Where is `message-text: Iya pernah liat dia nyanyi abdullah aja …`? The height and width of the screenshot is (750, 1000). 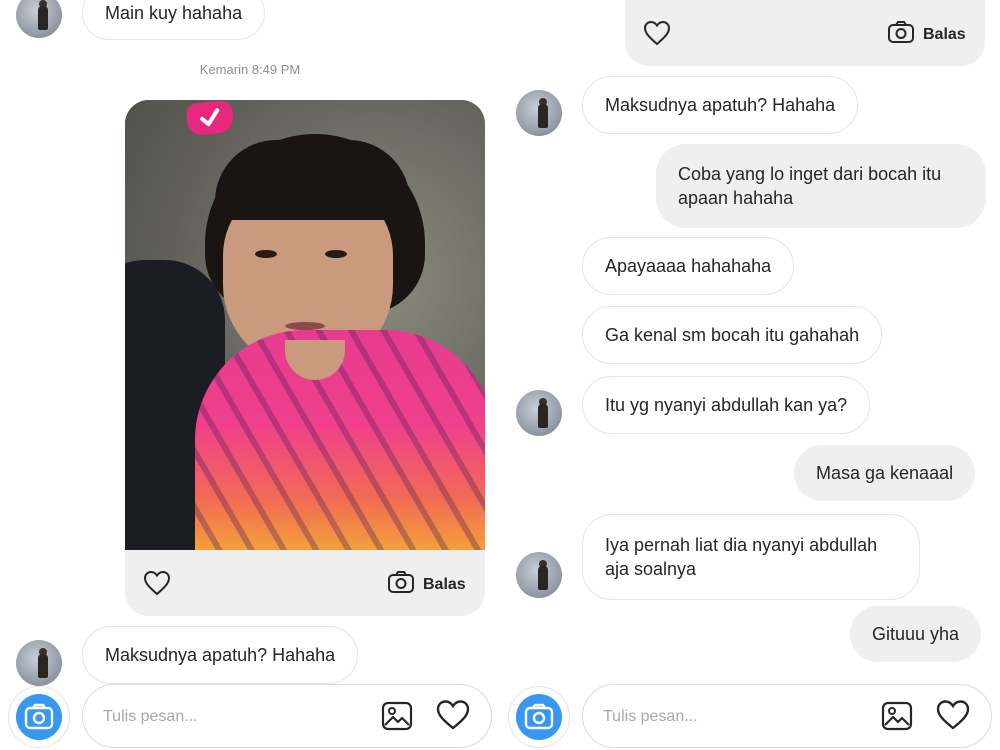 message-text: Iya pernah liat dia nyanyi abdullah aja … is located at coordinates (741, 557).